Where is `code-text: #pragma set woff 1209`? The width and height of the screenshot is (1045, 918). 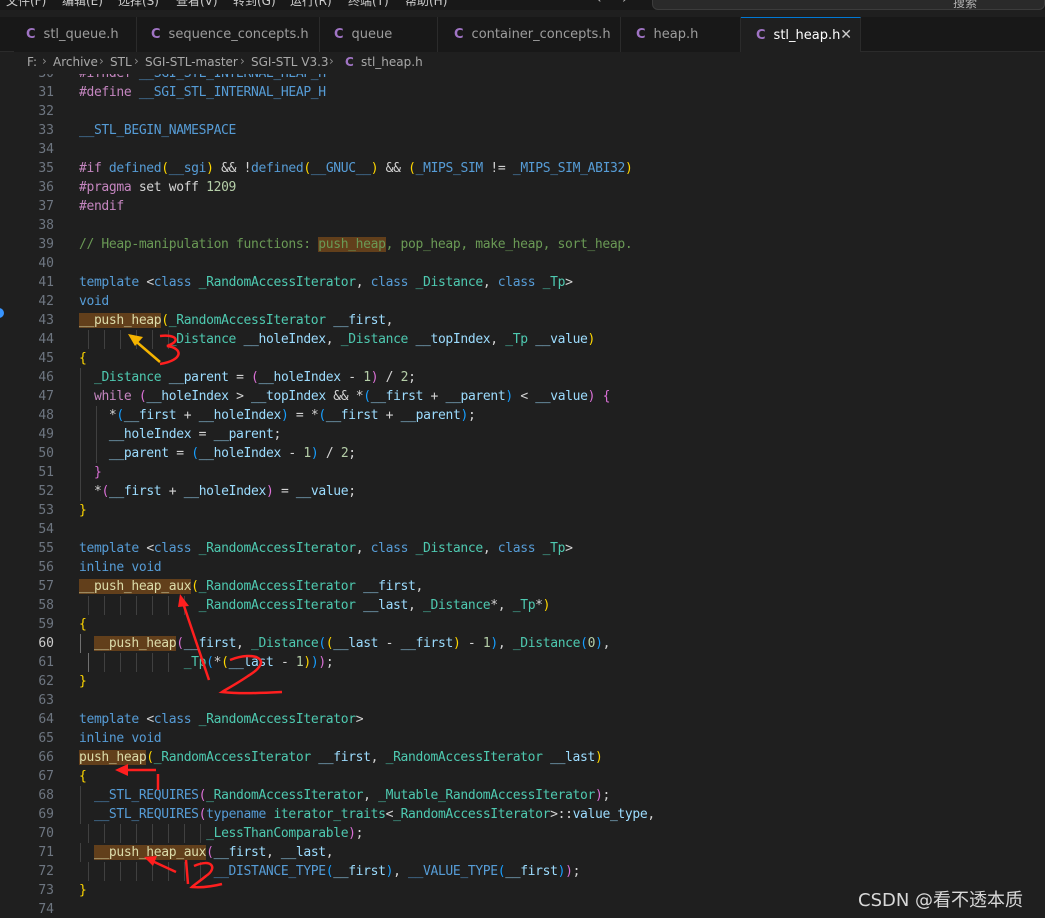
code-text: #pragma set woff 1209 is located at coordinates (158, 187).